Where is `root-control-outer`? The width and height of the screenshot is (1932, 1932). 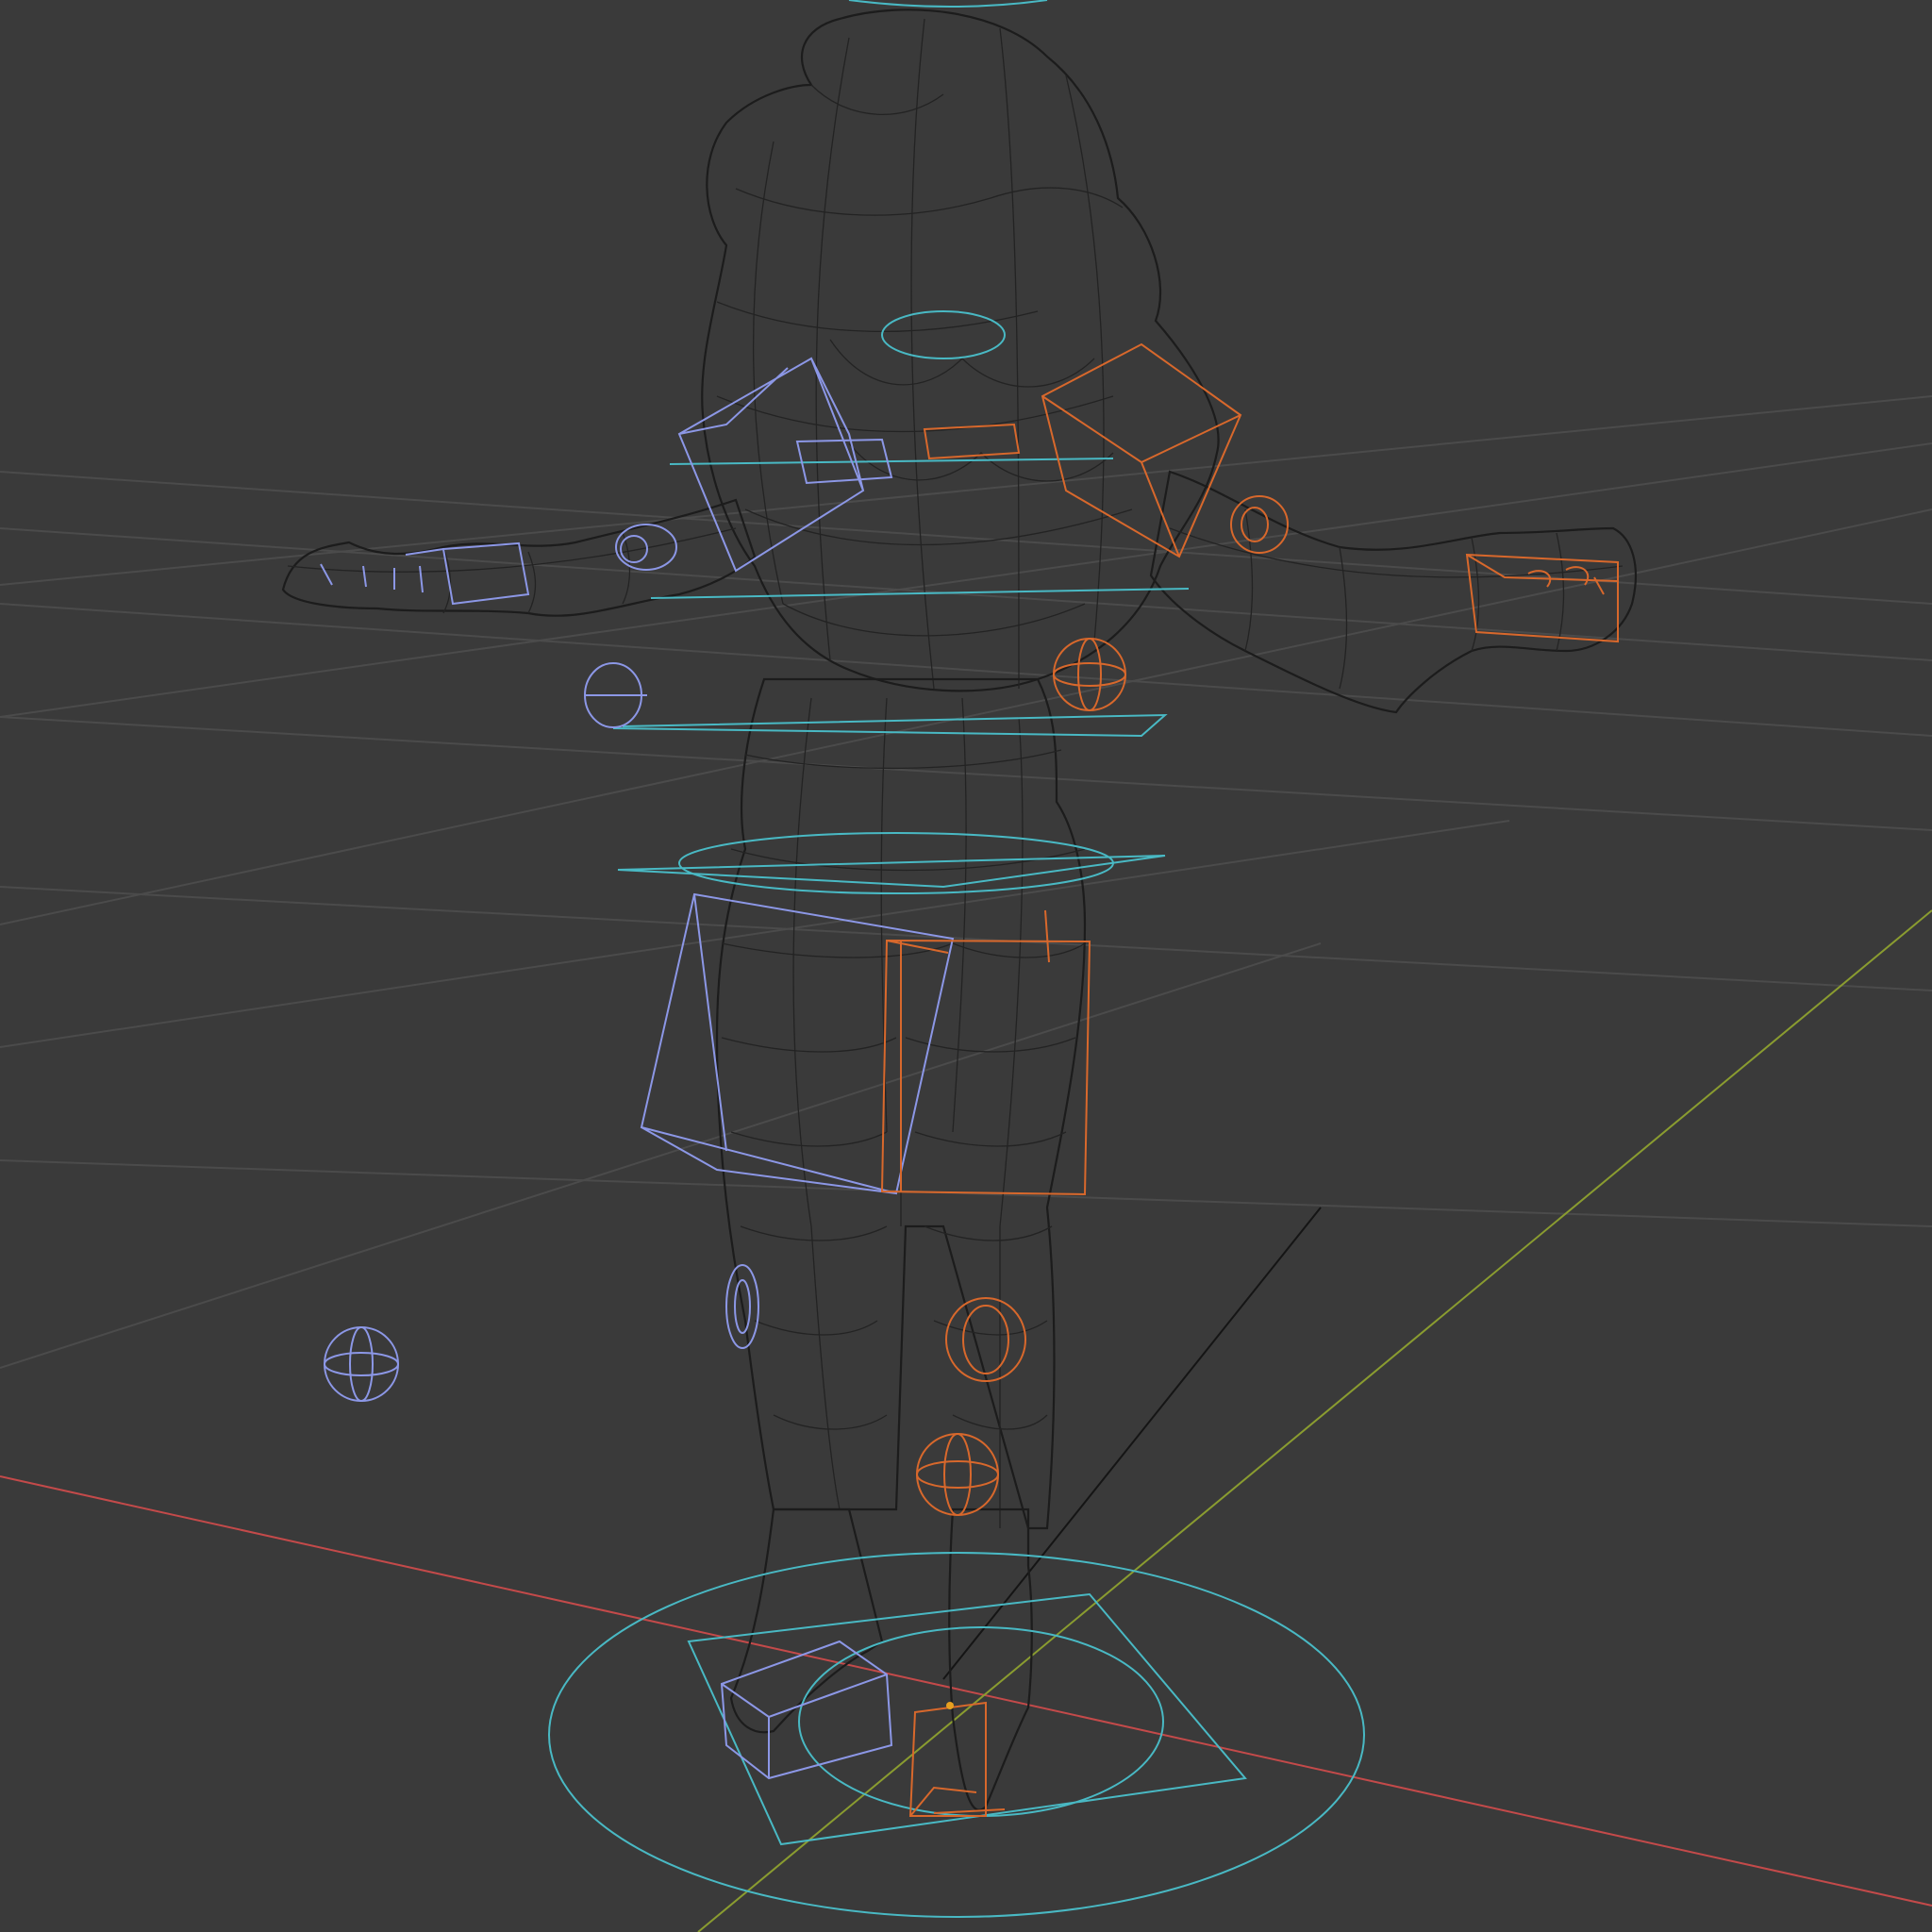 root-control-outer is located at coordinates (957, 1735).